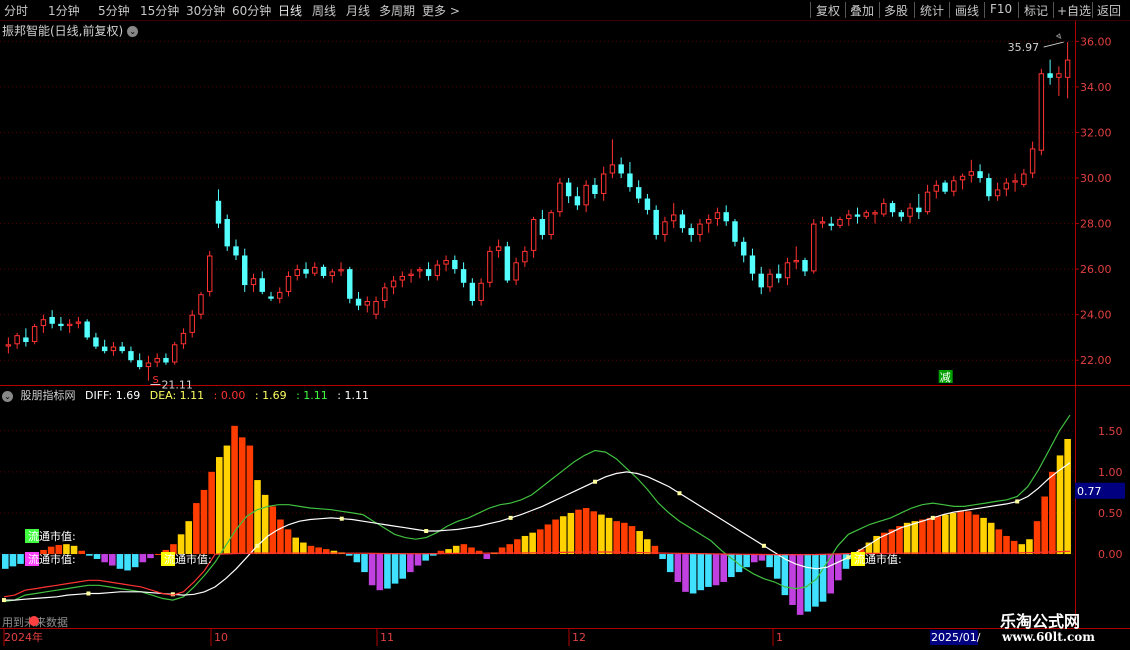 The width and height of the screenshot is (1130, 650). What do you see at coordinates (1024, 47) in the screenshot?
I see `high-price-label: 35.97` at bounding box center [1024, 47].